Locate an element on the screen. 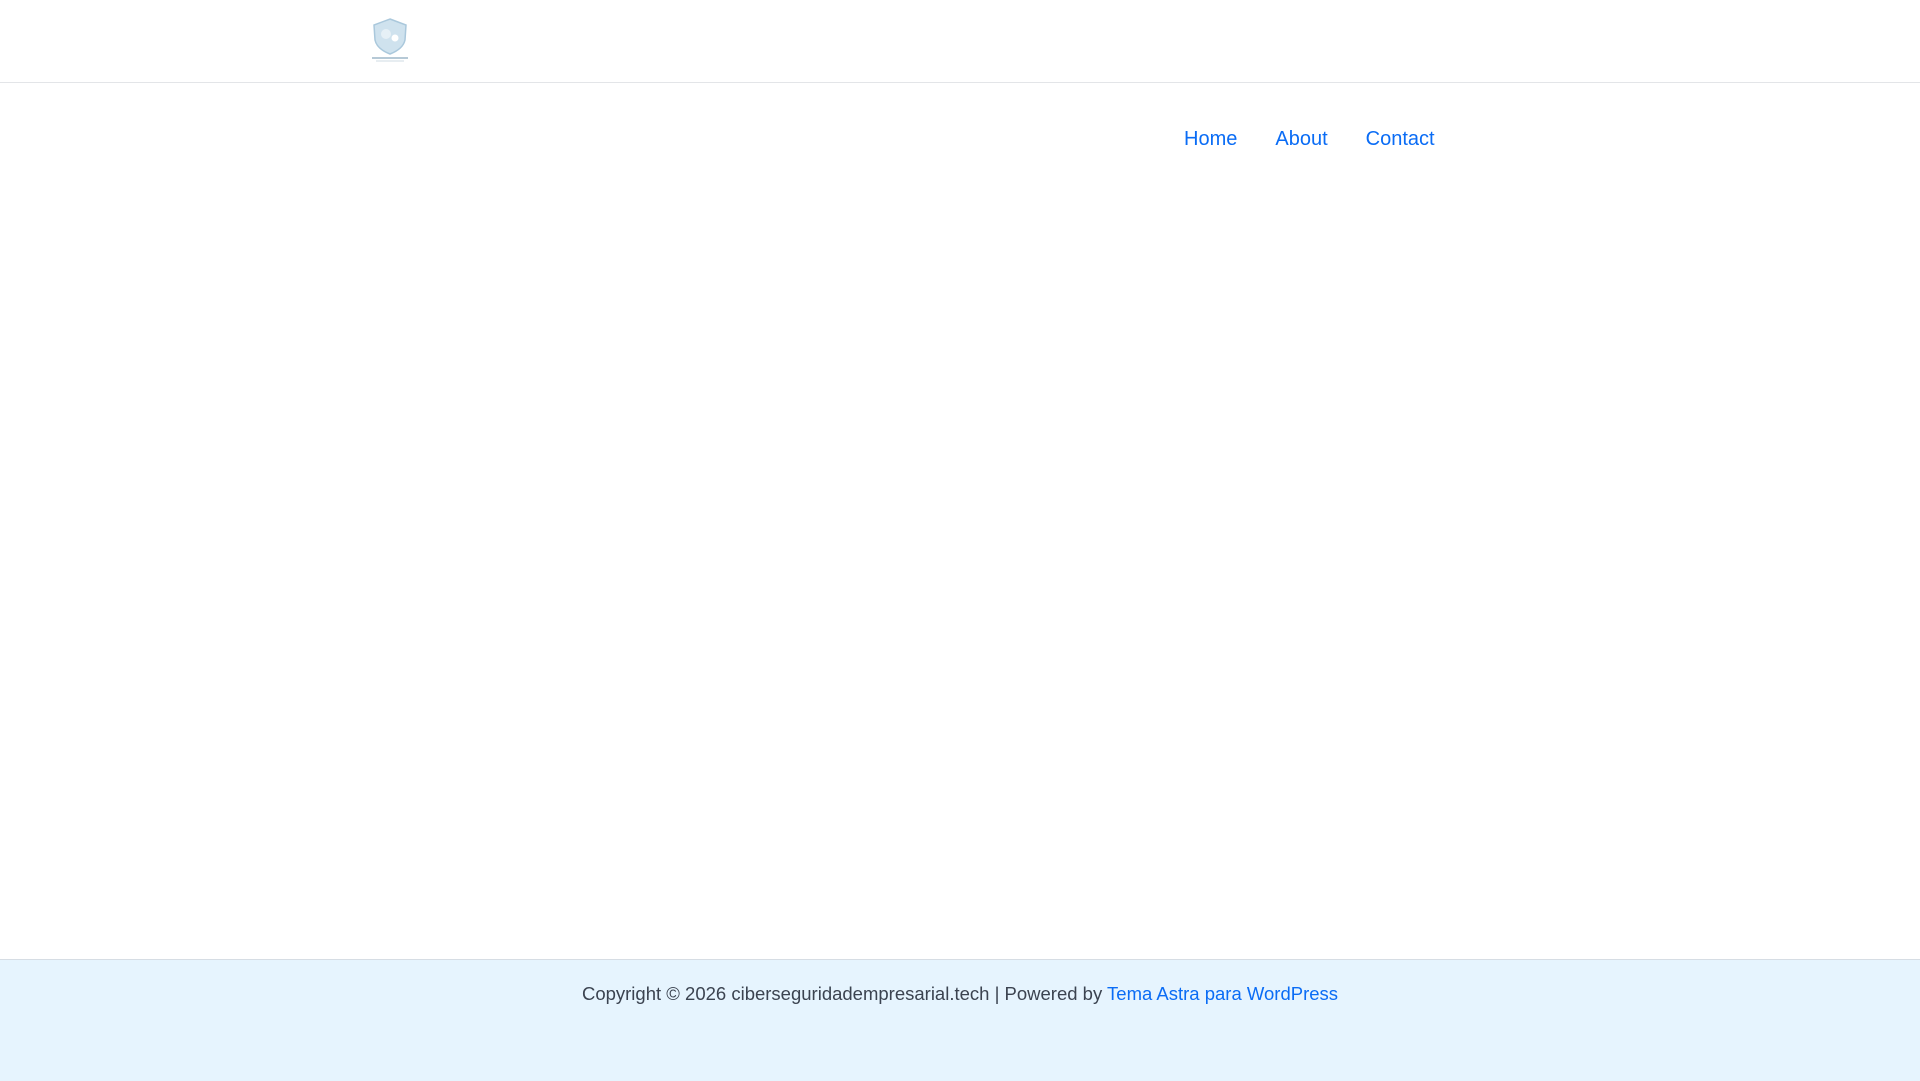 The image size is (1920, 1081). nav-home-link: Home is located at coordinates (1210, 139).